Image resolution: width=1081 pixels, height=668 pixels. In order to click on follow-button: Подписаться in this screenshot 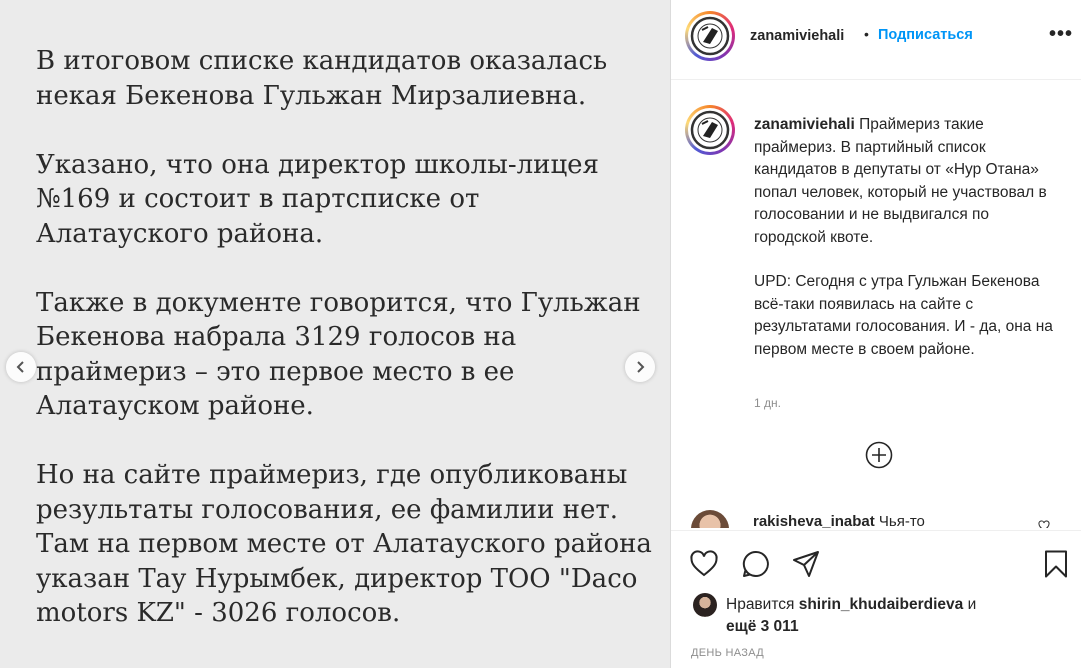, I will do `click(925, 35)`.